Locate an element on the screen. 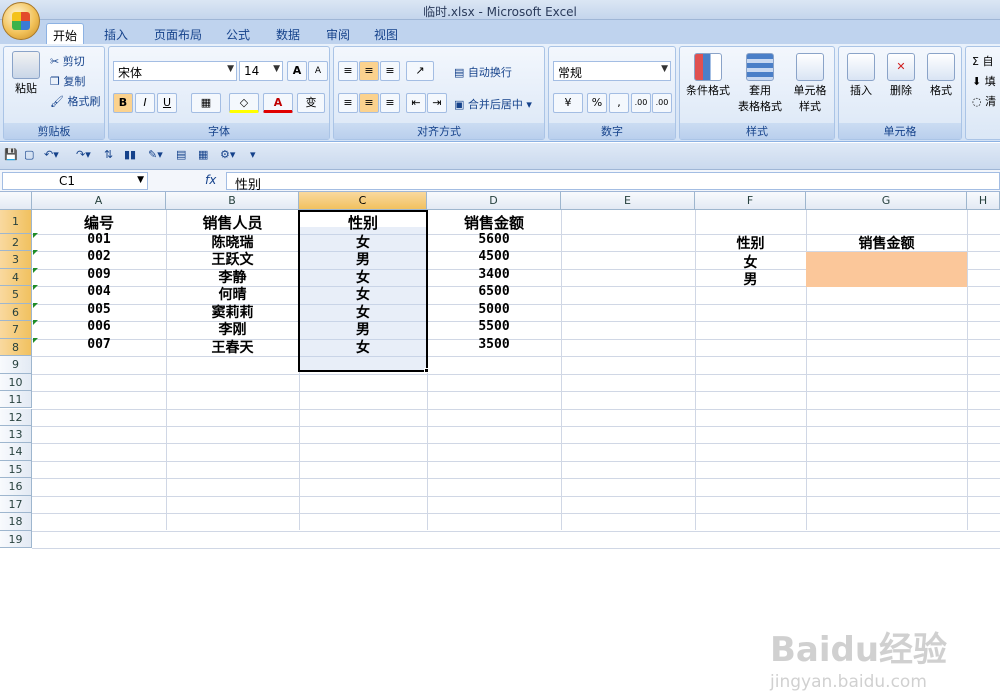 Image resolution: width=1000 pixels, height=692 pixels. formula-input: 性别 is located at coordinates (613, 182).